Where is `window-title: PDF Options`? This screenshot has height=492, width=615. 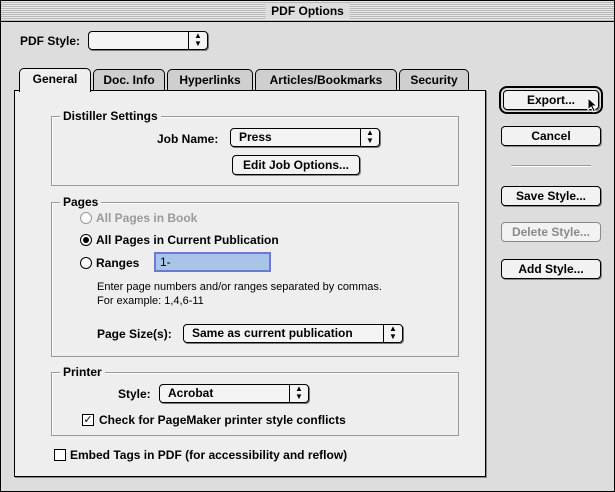 window-title: PDF Options is located at coordinates (307, 11).